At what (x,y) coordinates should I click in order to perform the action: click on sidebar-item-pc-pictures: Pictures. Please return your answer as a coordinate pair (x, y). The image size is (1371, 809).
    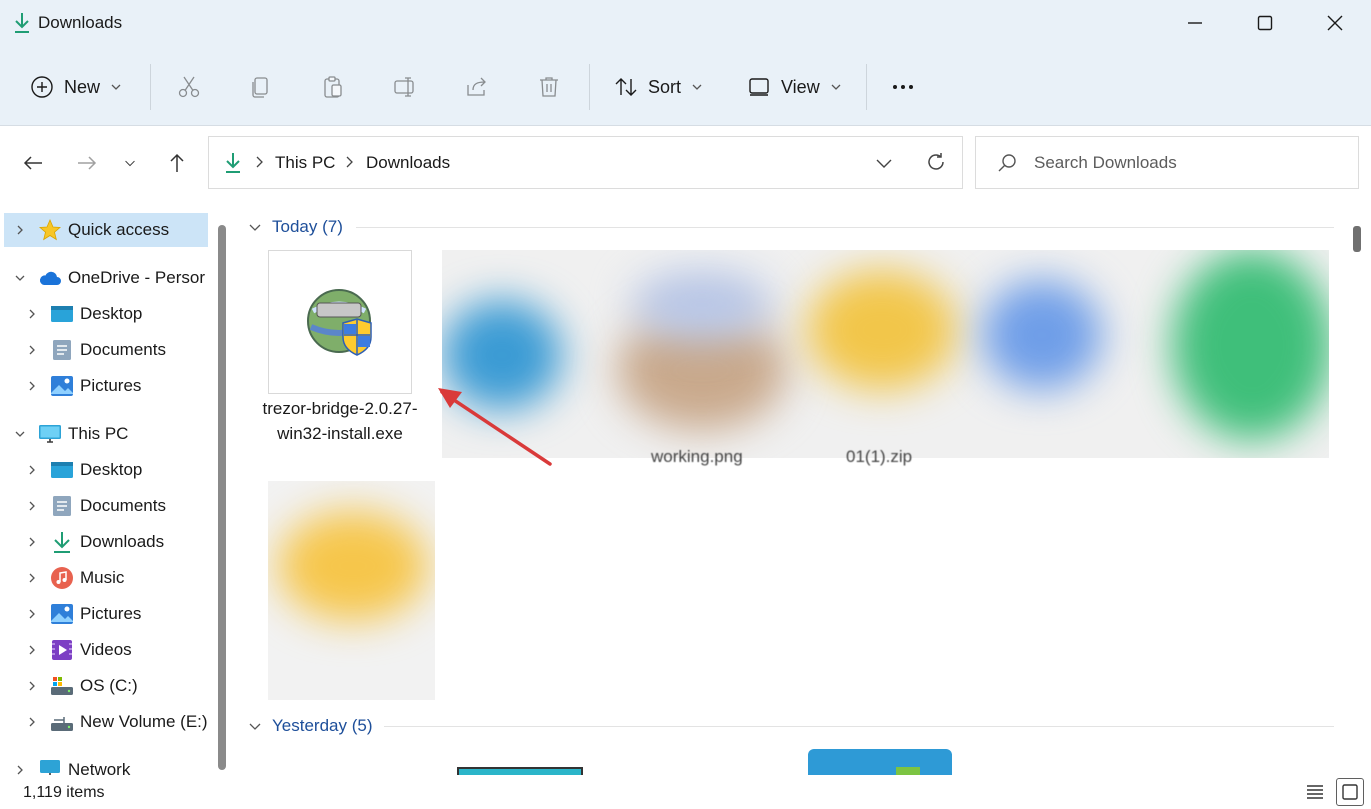
    Looking at the image, I should click on (105, 614).